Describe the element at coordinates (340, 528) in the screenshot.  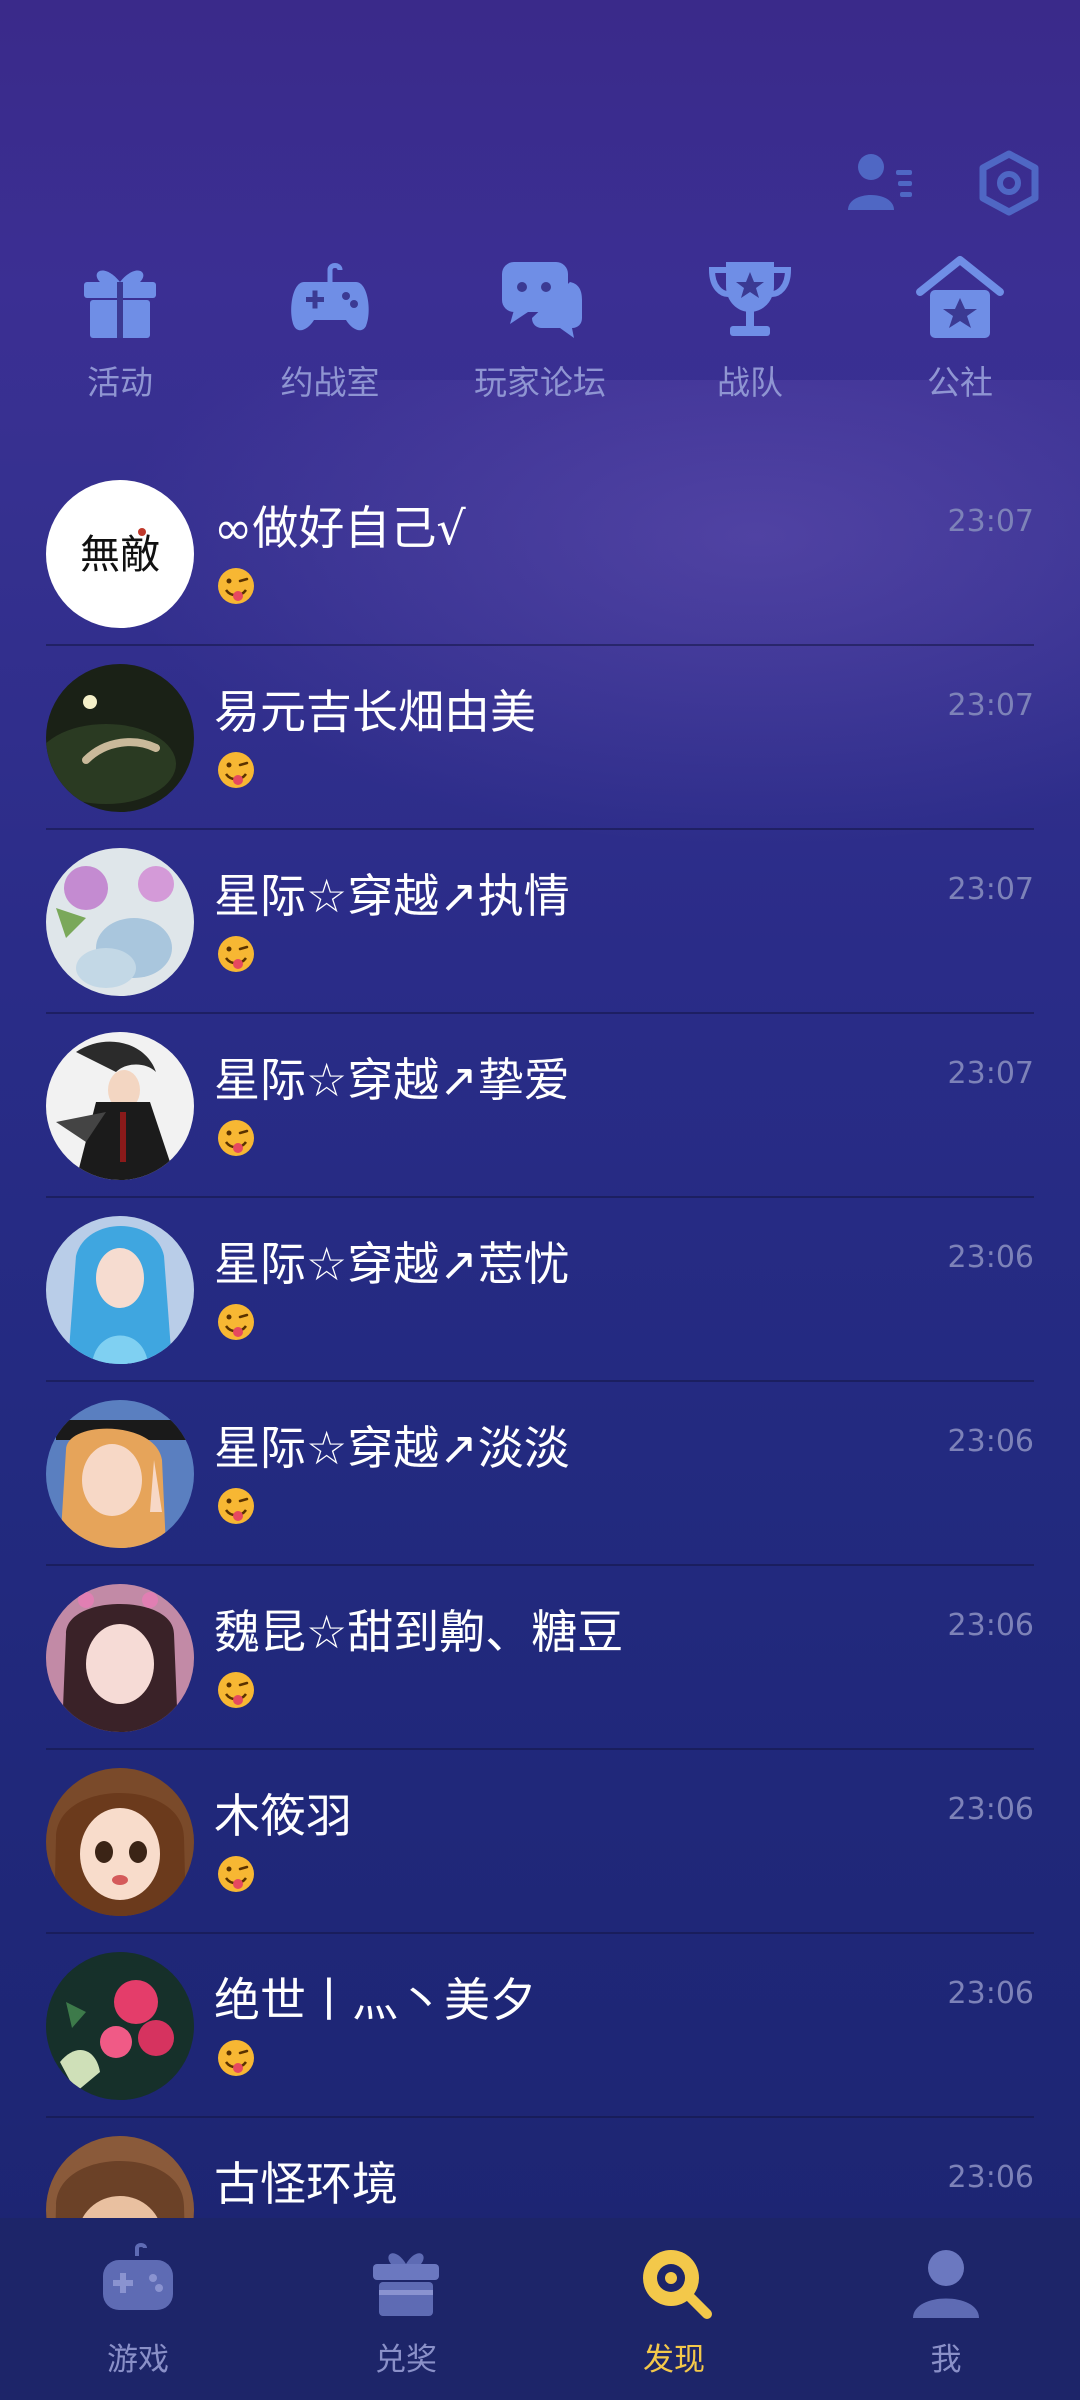
I see `chat-name: ∞做好自己√` at that location.